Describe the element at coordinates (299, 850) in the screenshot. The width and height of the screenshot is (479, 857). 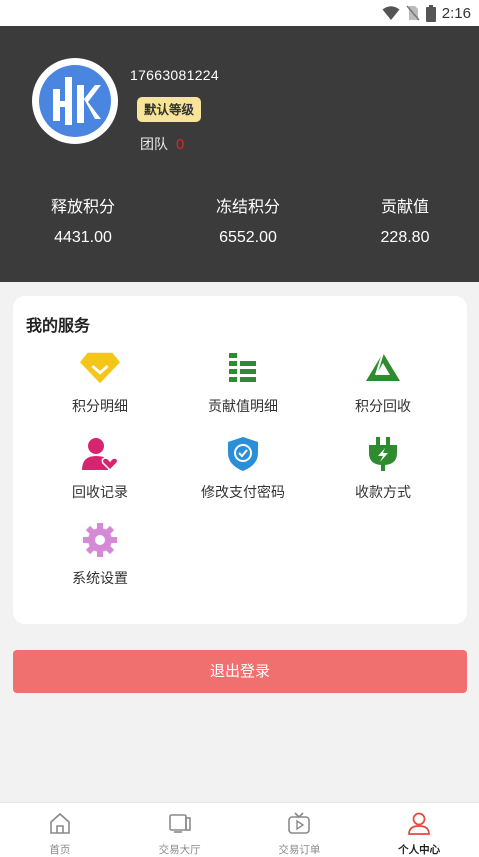
I see `tab-label: 交易订单` at that location.